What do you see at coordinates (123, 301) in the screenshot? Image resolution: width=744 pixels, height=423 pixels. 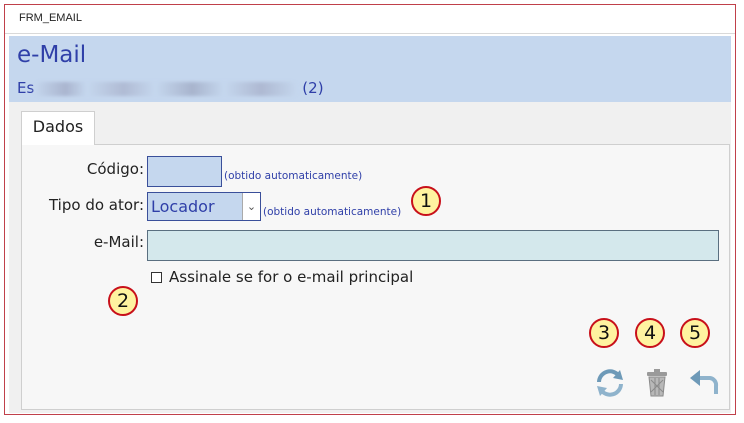 I see `annotation-badge-2: 2` at bounding box center [123, 301].